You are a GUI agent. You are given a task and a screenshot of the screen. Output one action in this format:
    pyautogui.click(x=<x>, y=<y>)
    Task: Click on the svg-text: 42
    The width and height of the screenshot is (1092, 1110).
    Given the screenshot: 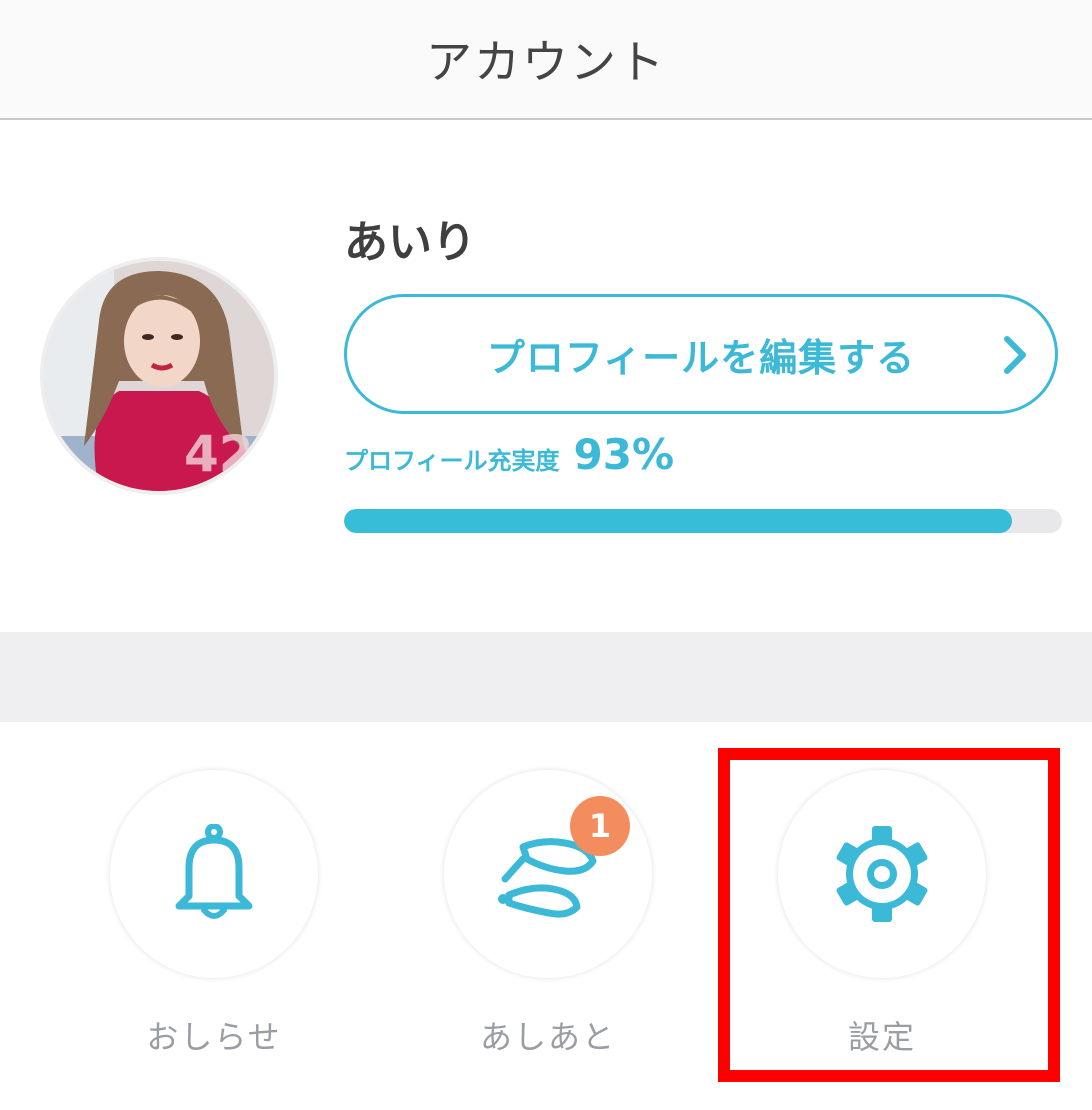 What is the action you would take?
    pyautogui.click(x=219, y=454)
    